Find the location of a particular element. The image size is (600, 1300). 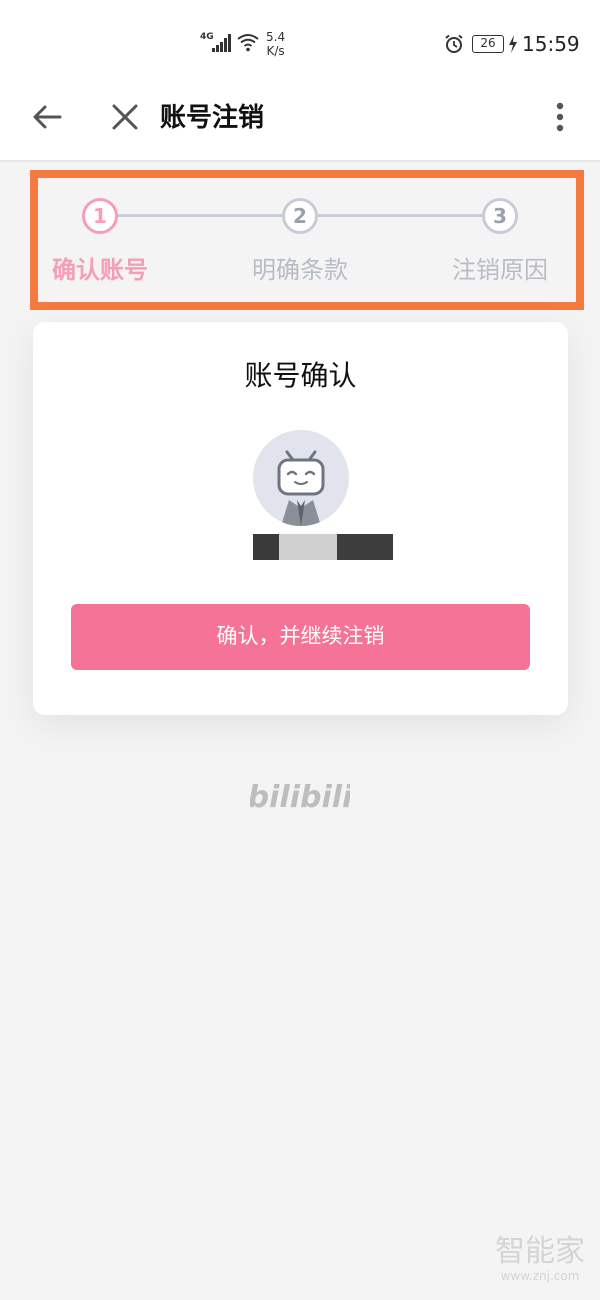

step-3-label: 注销原因 is located at coordinates (500, 270).